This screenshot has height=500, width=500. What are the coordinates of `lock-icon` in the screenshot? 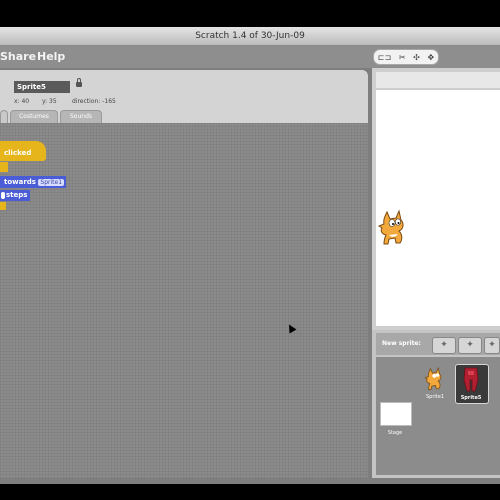 It's located at (79, 82).